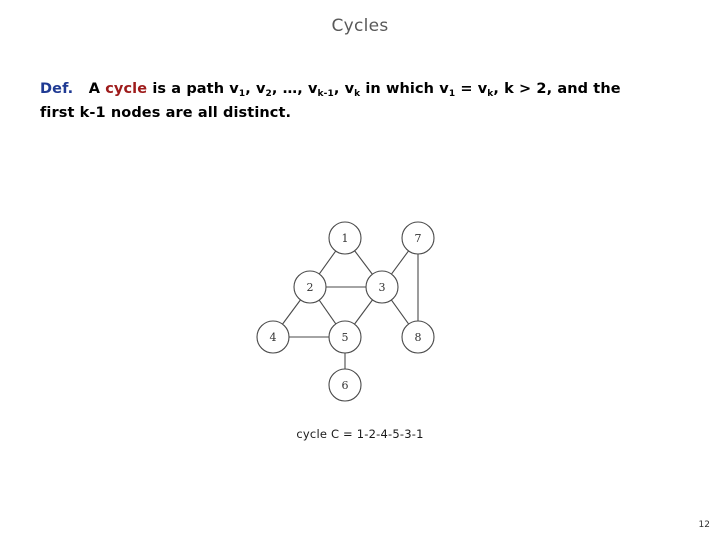 The image size is (720, 540). I want to click on graph-node-label-3: 3, so click(382, 287).